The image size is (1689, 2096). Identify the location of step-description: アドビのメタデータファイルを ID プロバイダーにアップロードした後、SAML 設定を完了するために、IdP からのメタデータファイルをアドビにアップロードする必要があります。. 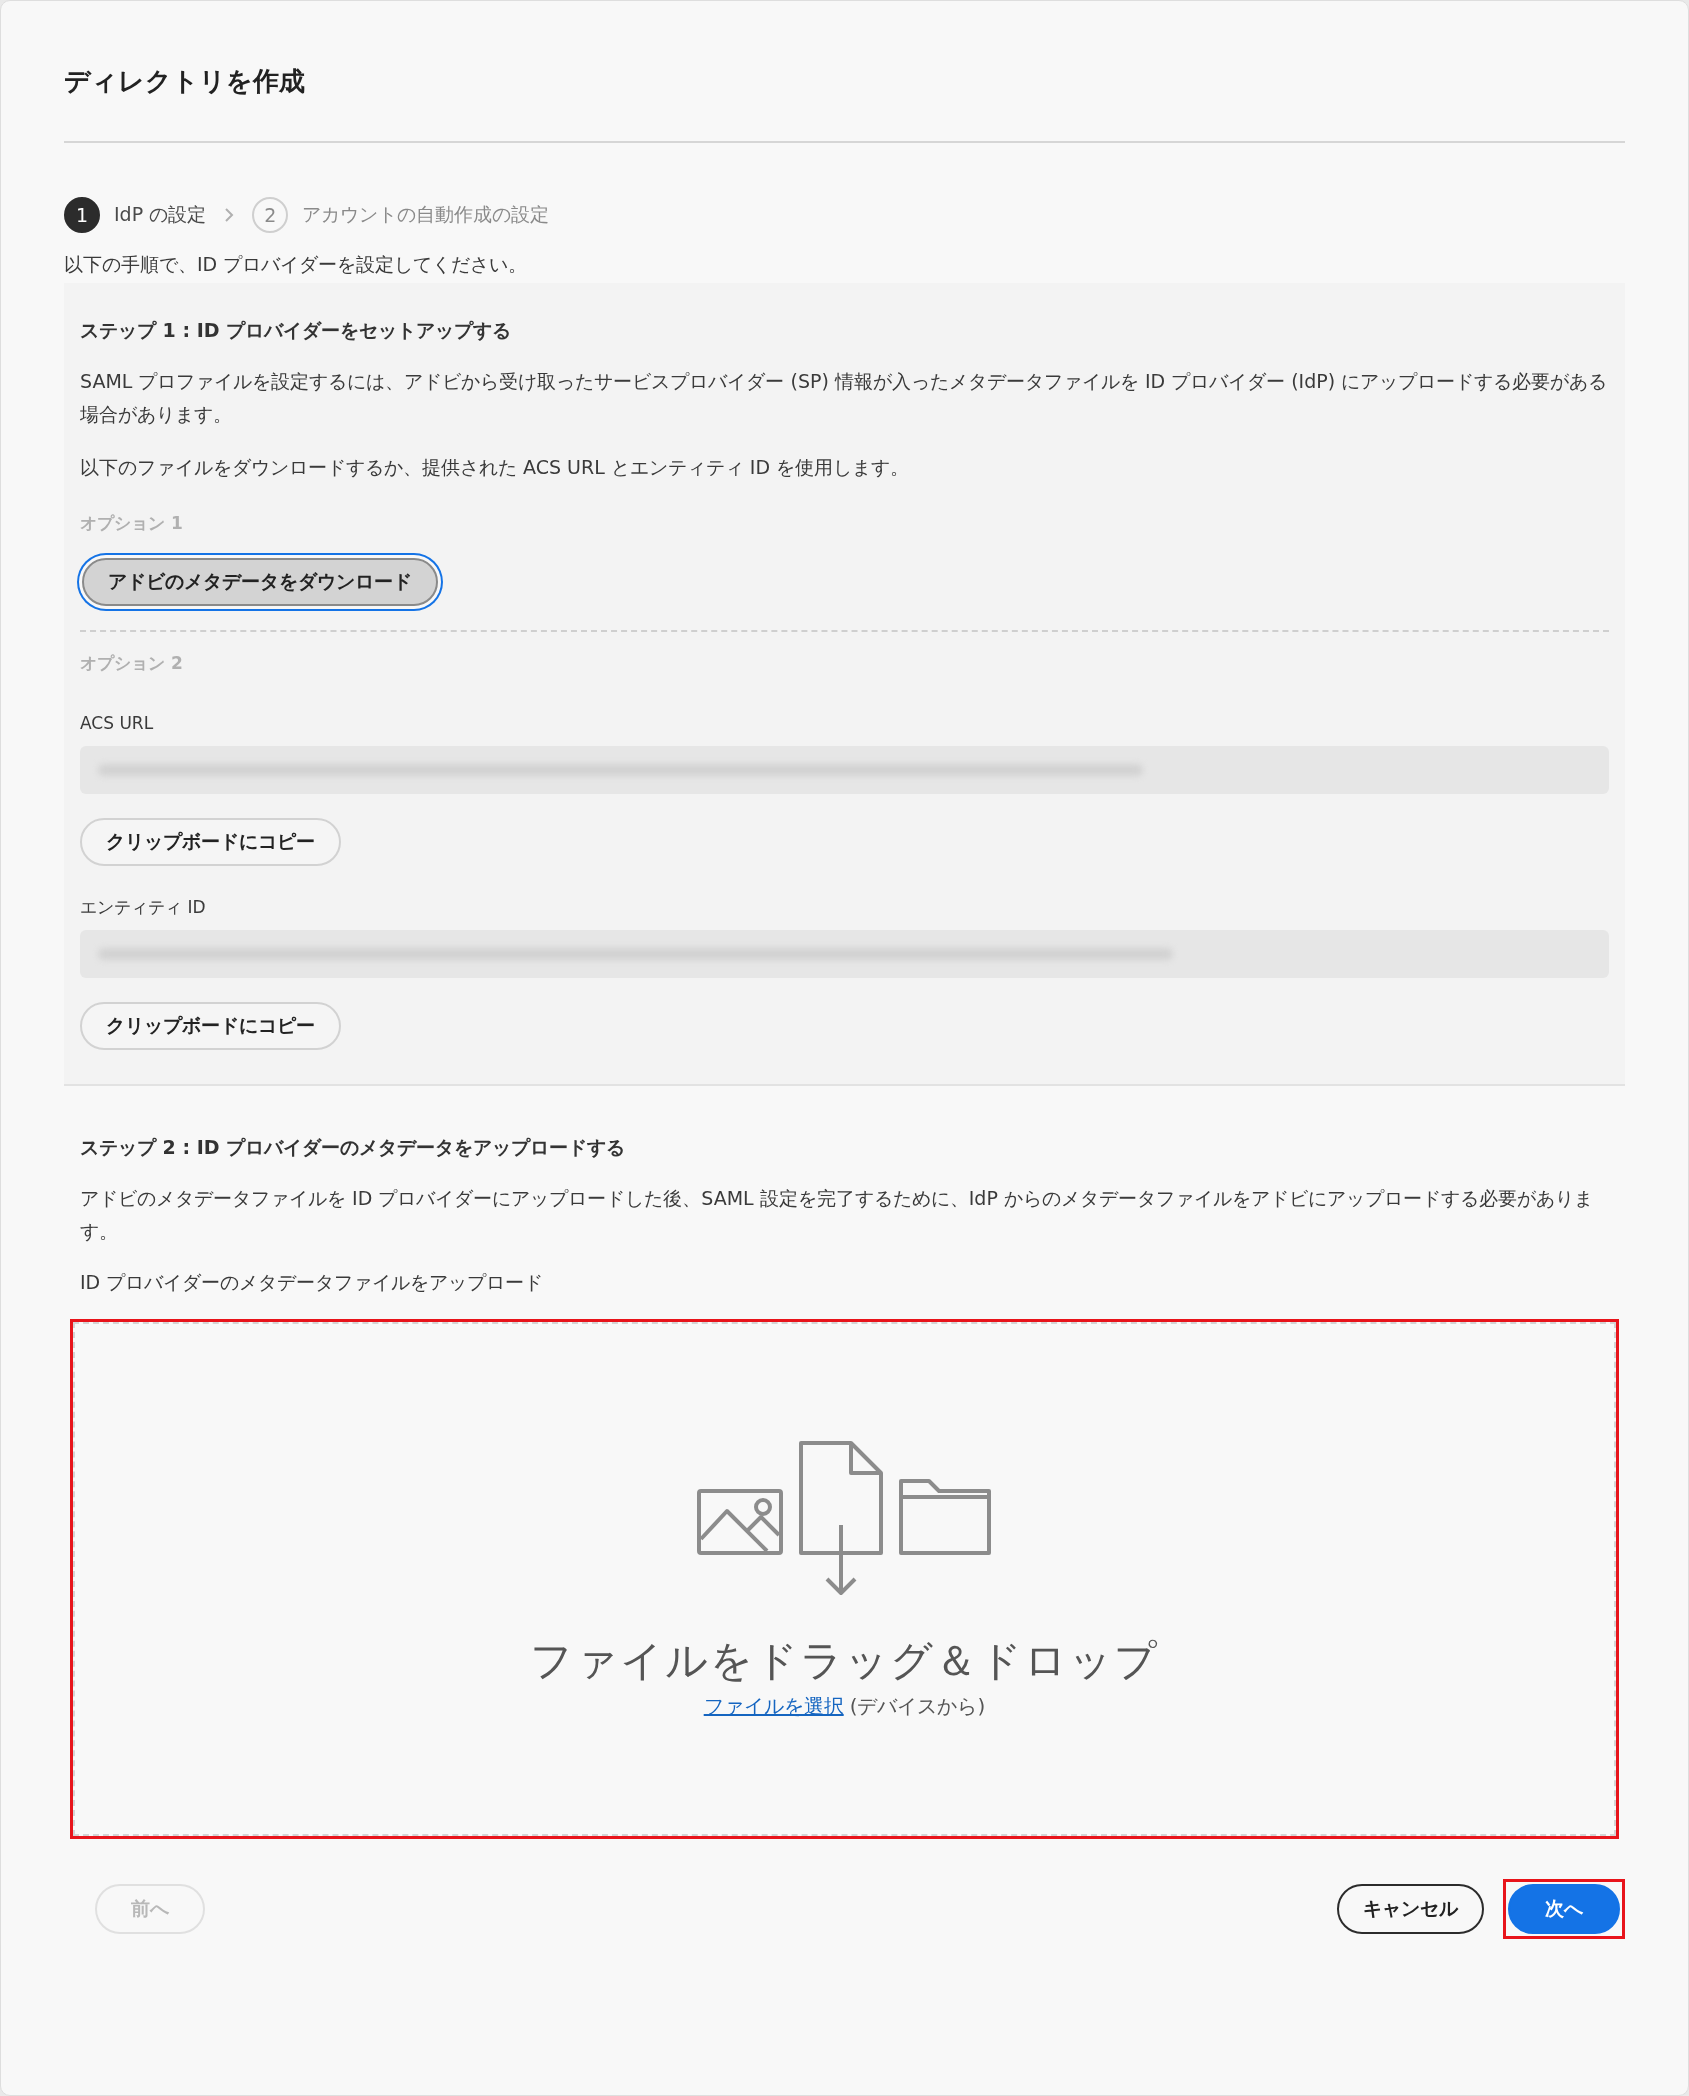
(837, 1215).